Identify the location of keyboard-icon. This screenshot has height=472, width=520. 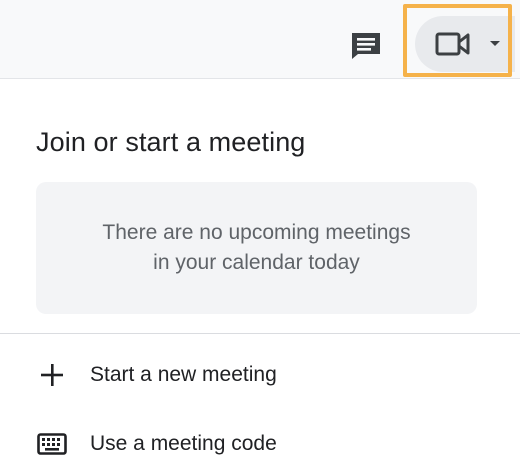
(52, 444).